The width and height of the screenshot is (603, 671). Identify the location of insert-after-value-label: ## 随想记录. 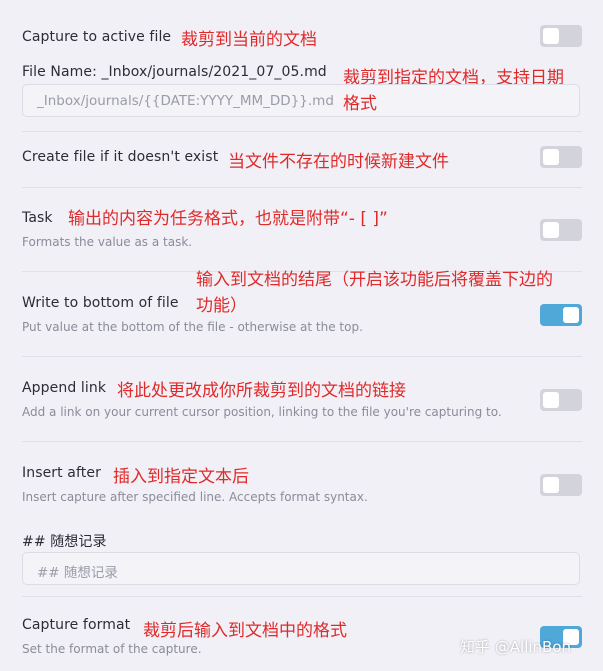
(64, 542).